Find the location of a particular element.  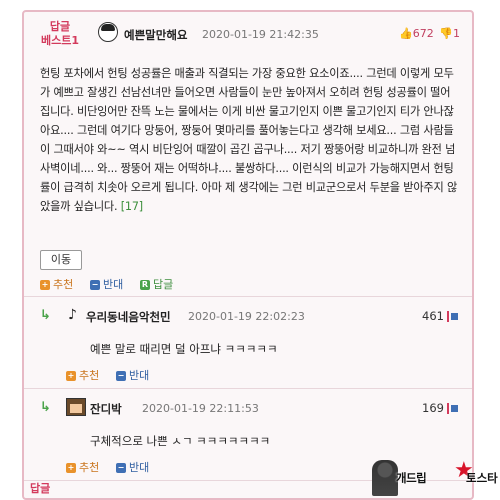

upvote-button: + 추천 is located at coordinates (56, 285).